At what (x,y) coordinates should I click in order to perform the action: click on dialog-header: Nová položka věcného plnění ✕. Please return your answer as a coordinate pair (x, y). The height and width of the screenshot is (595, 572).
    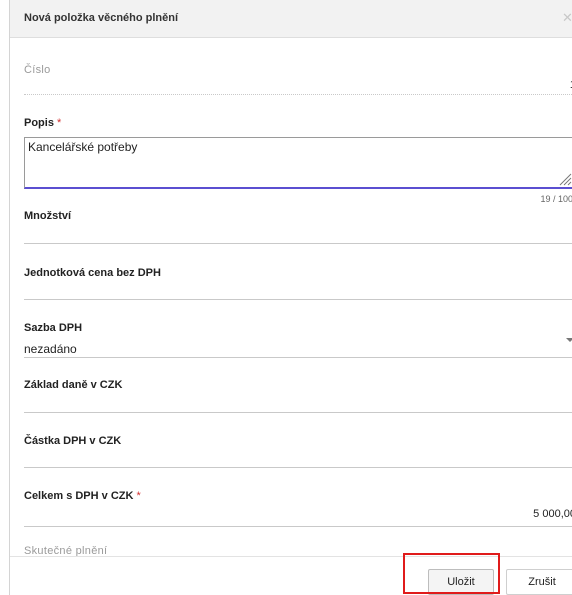
    Looking at the image, I should click on (291, 19).